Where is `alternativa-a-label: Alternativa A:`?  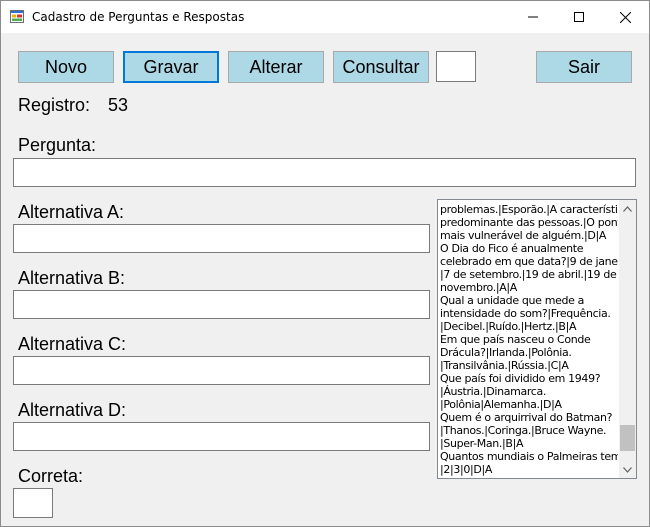 alternativa-a-label: Alternativa A: is located at coordinates (71, 212).